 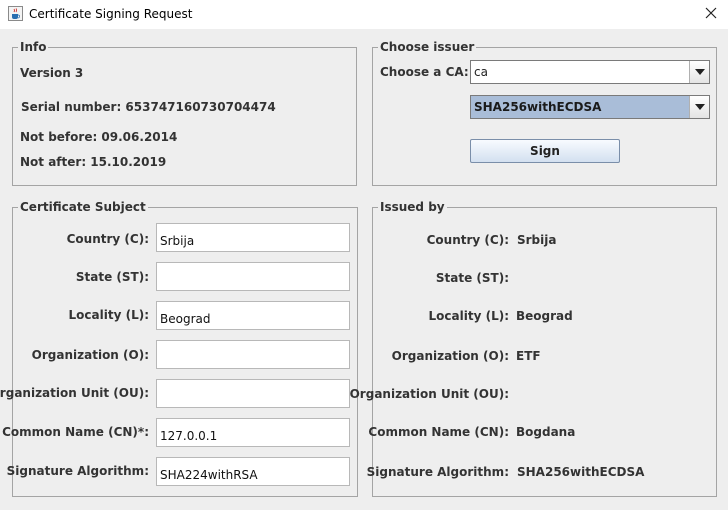 I want to click on algorithm-select: SHA256withECDSA, so click(x=590, y=107).